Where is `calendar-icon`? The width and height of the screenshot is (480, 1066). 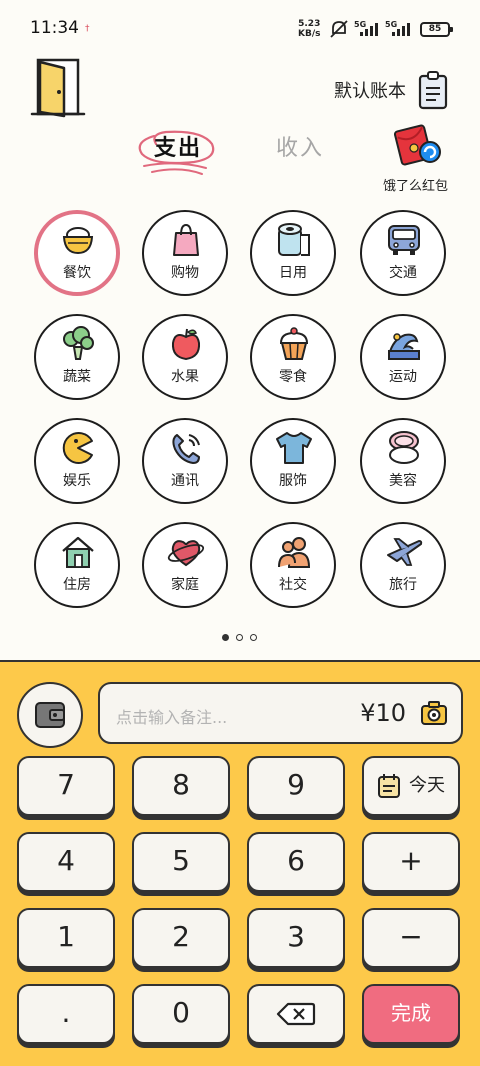 calendar-icon is located at coordinates (389, 786).